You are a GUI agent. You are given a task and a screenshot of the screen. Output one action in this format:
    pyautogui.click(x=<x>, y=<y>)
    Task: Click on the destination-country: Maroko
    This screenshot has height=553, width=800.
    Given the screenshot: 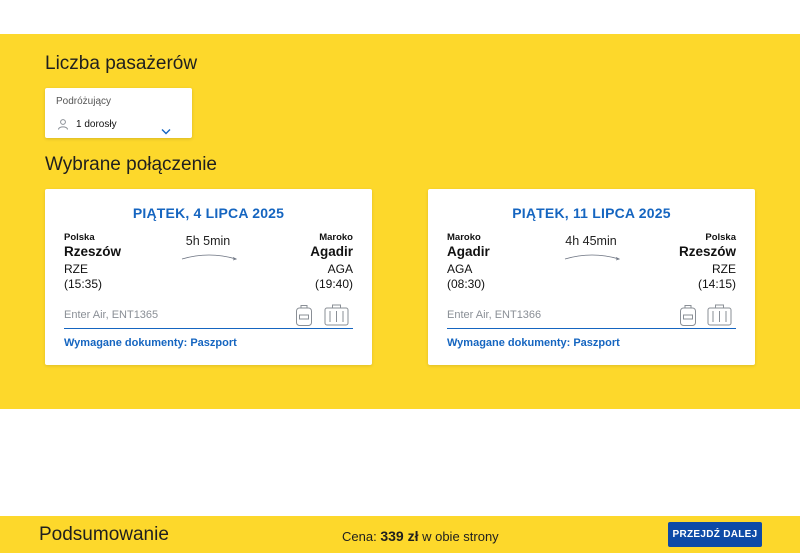 What is the action you would take?
    pyautogui.click(x=336, y=237)
    